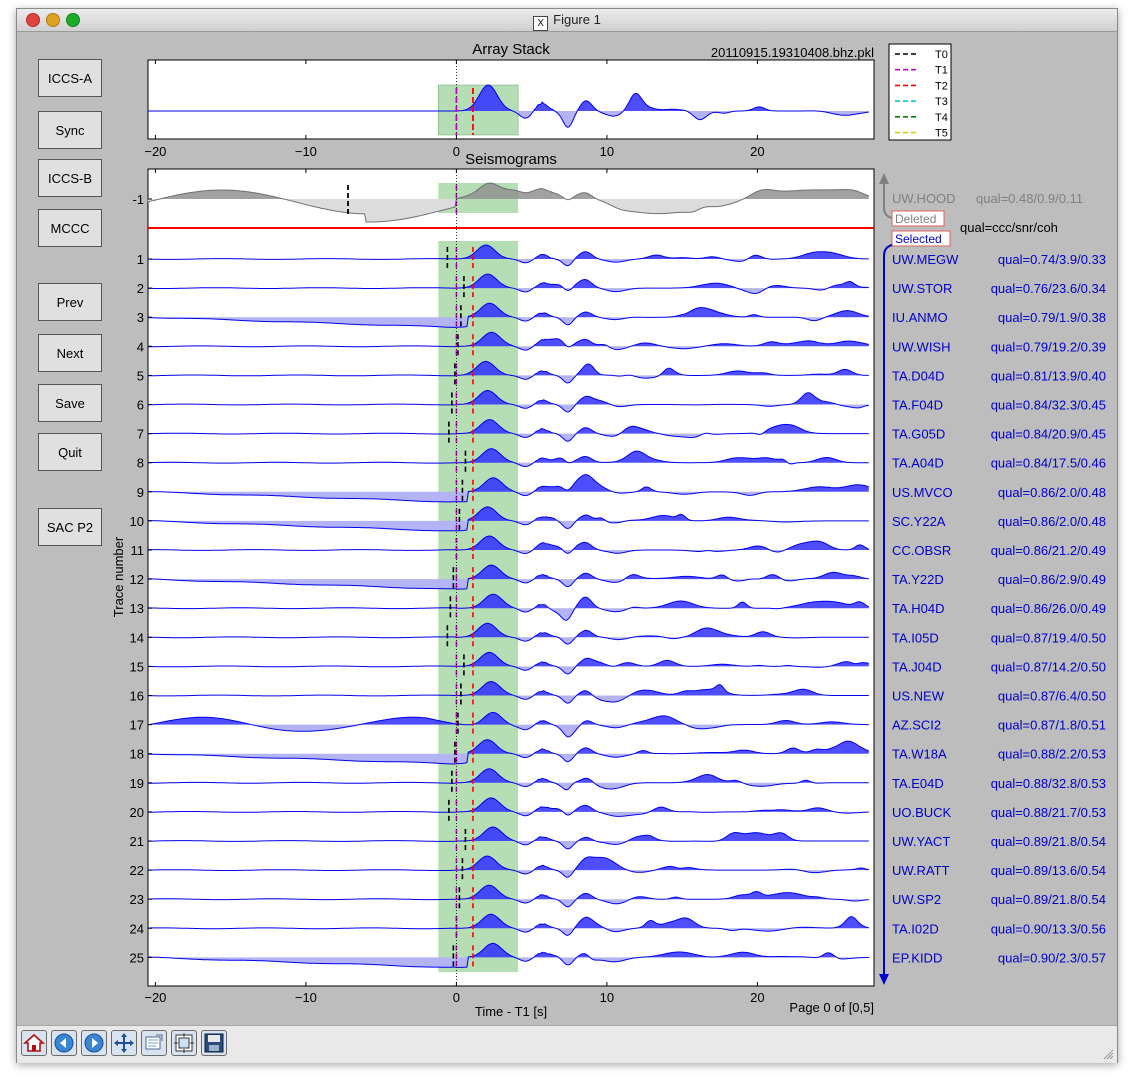  I want to click on trace-qual-label: qual=0.79/19.2/0.39, so click(1048, 346).